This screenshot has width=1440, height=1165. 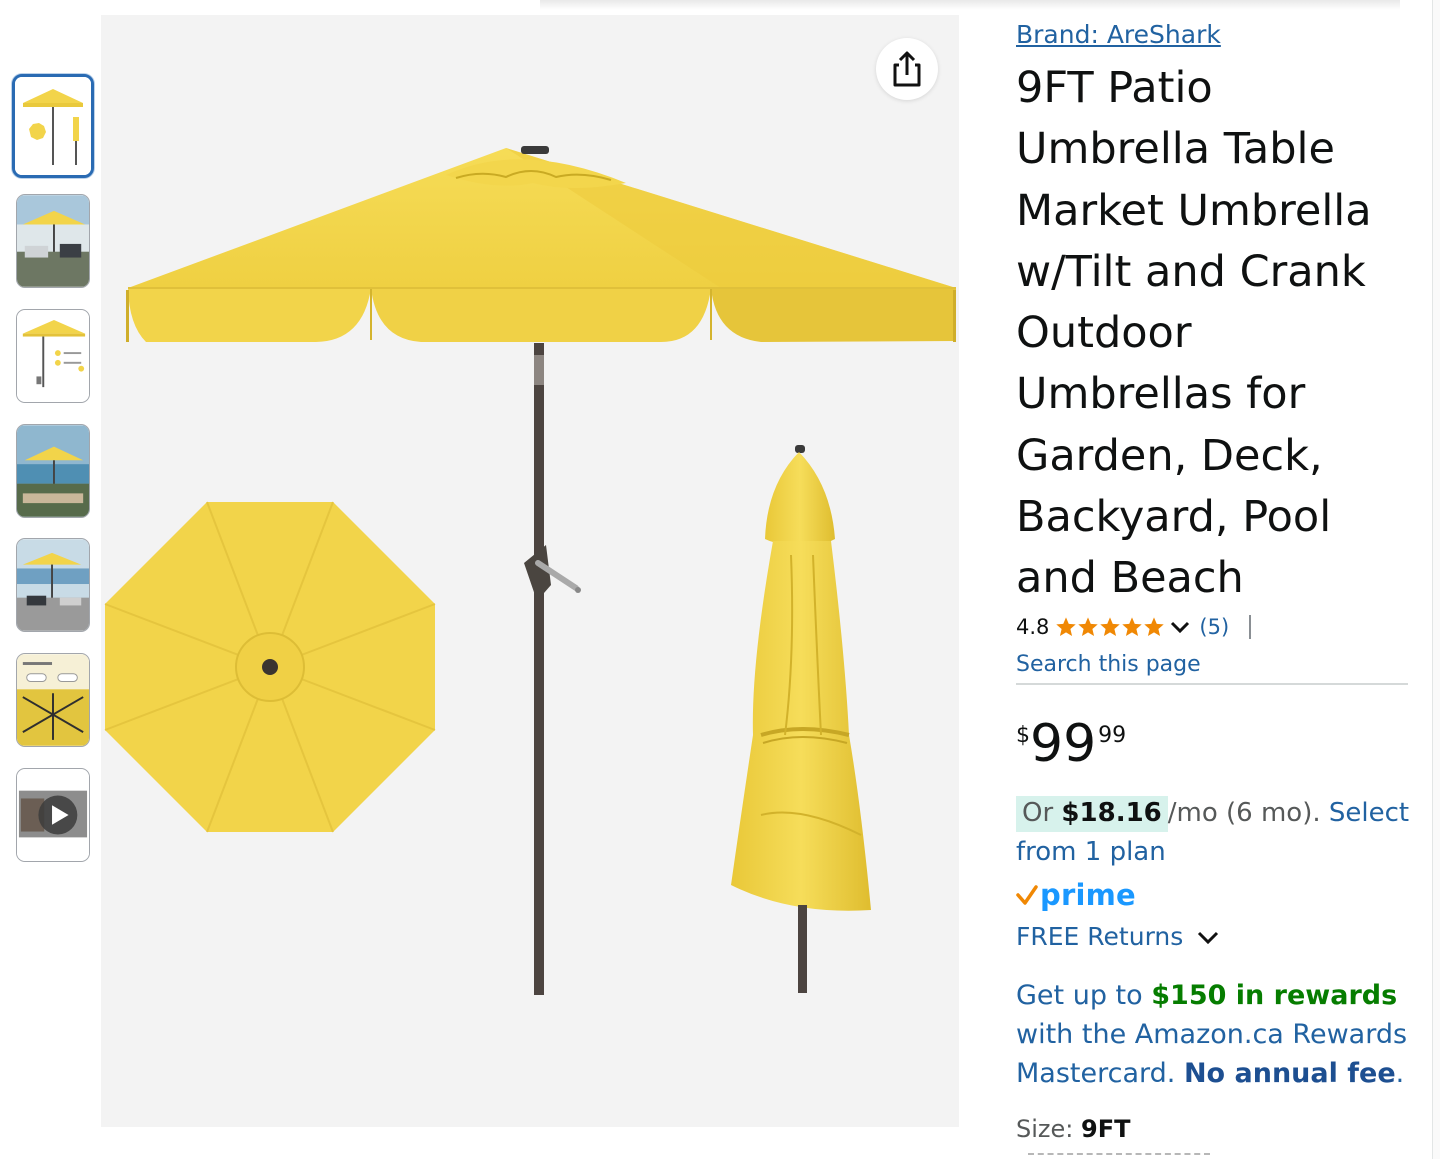 I want to click on star-rating, so click(x=1110, y=627).